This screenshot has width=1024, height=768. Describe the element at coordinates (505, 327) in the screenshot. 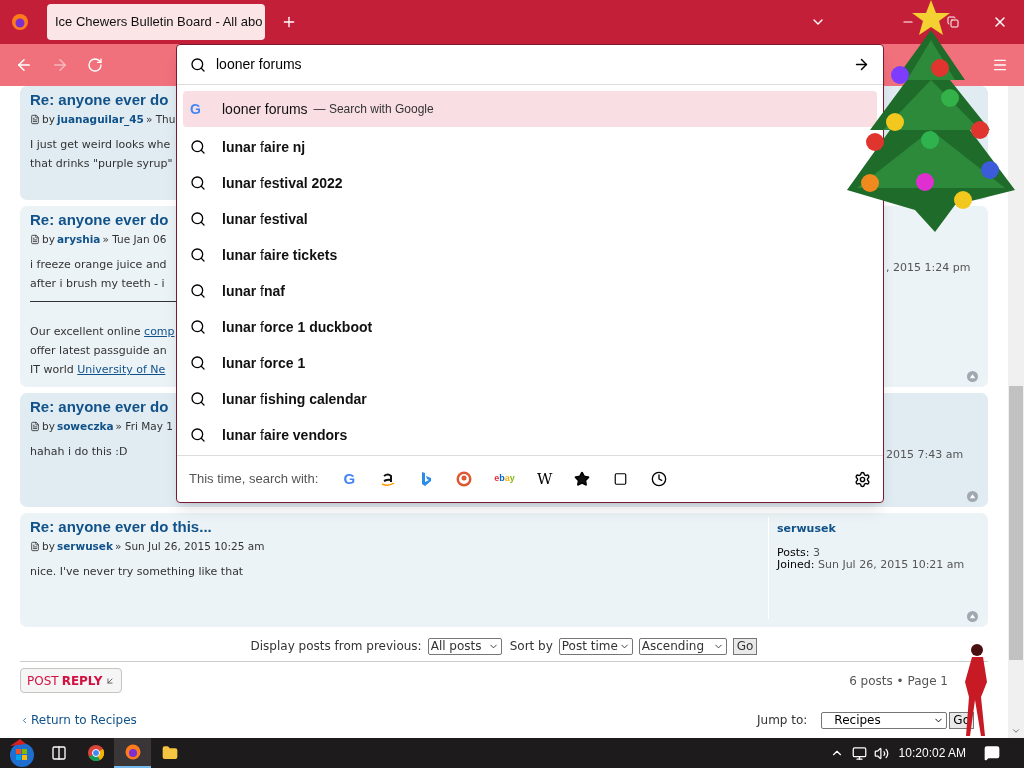

I see `suggestion-item: lunar force 1 duckboot` at that location.